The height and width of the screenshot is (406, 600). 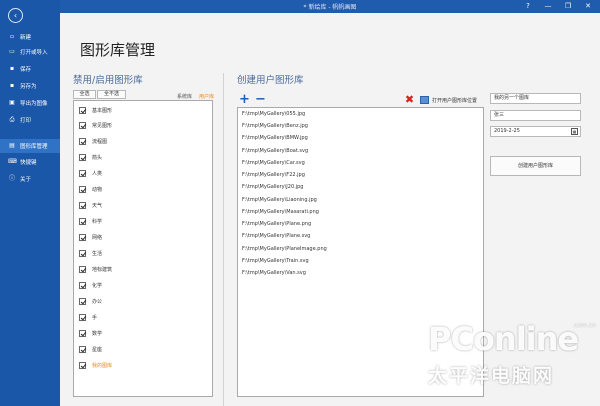 I want to click on list-item-label: 化学, so click(x=97, y=285).